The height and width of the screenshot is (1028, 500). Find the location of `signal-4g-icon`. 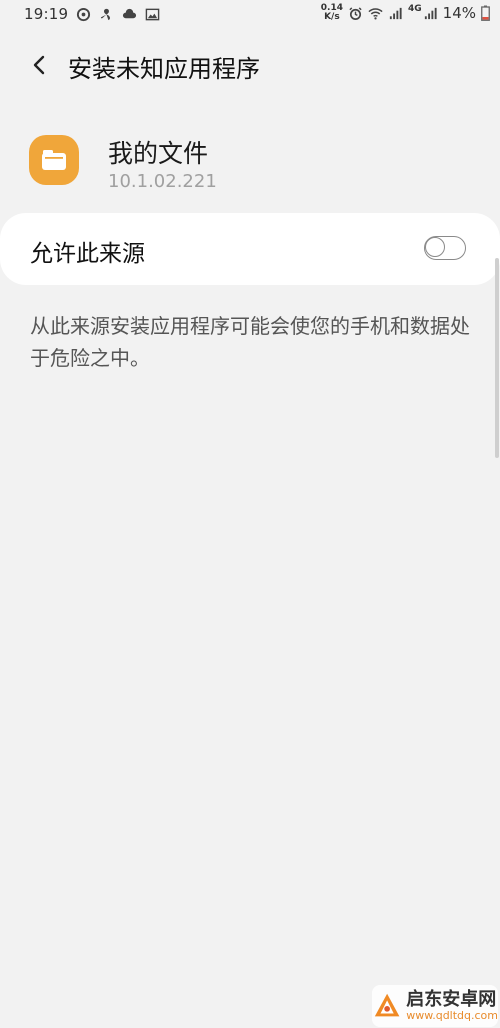

signal-4g-icon is located at coordinates (430, 13).